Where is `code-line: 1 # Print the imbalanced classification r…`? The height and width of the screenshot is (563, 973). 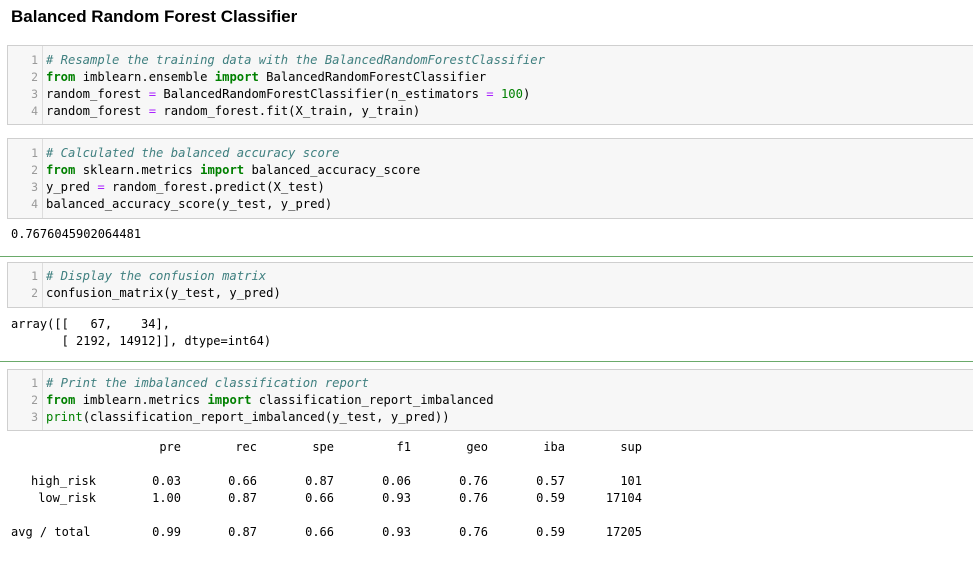
code-line: 1 # Print the imbalanced classification r… is located at coordinates (490, 383).